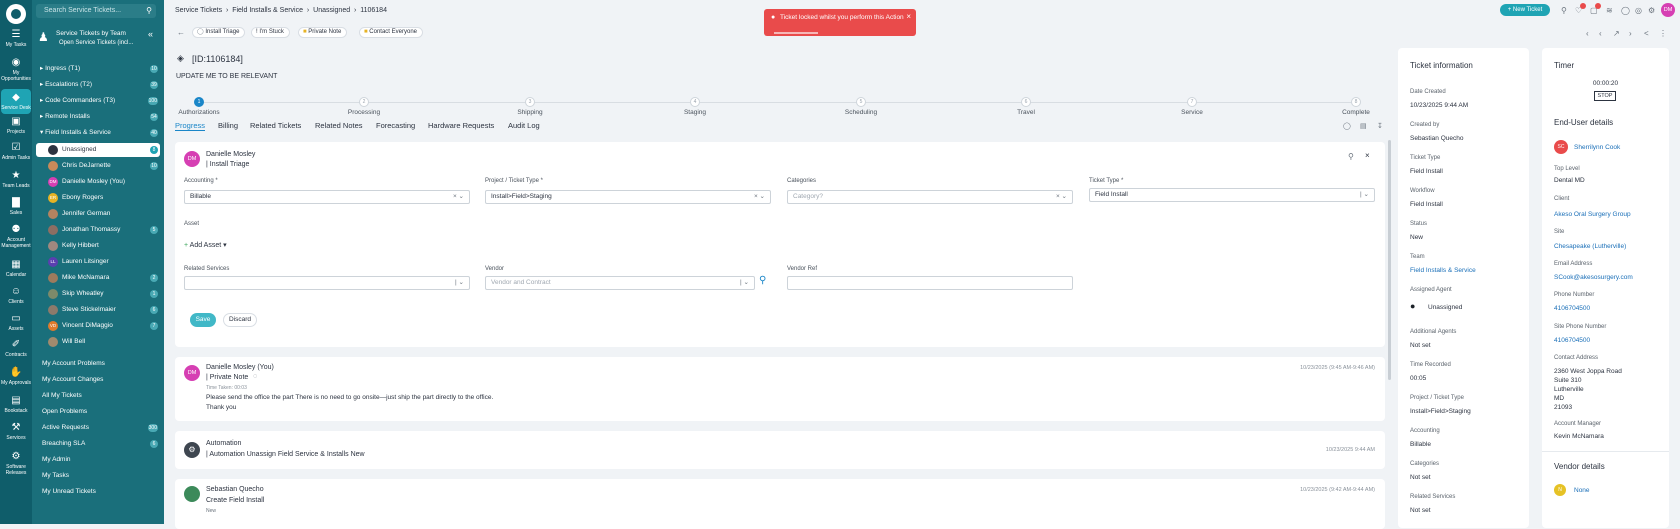  Describe the element at coordinates (226, 76) in the screenshot. I see `ticket-title: UPDATE ME TO BE RELEVANT` at that location.